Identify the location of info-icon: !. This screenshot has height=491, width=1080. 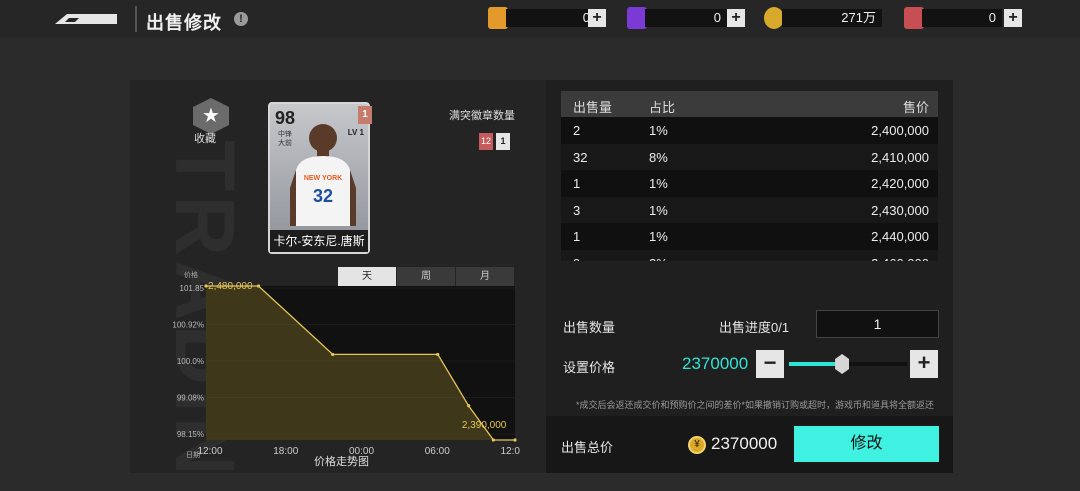
(241, 19).